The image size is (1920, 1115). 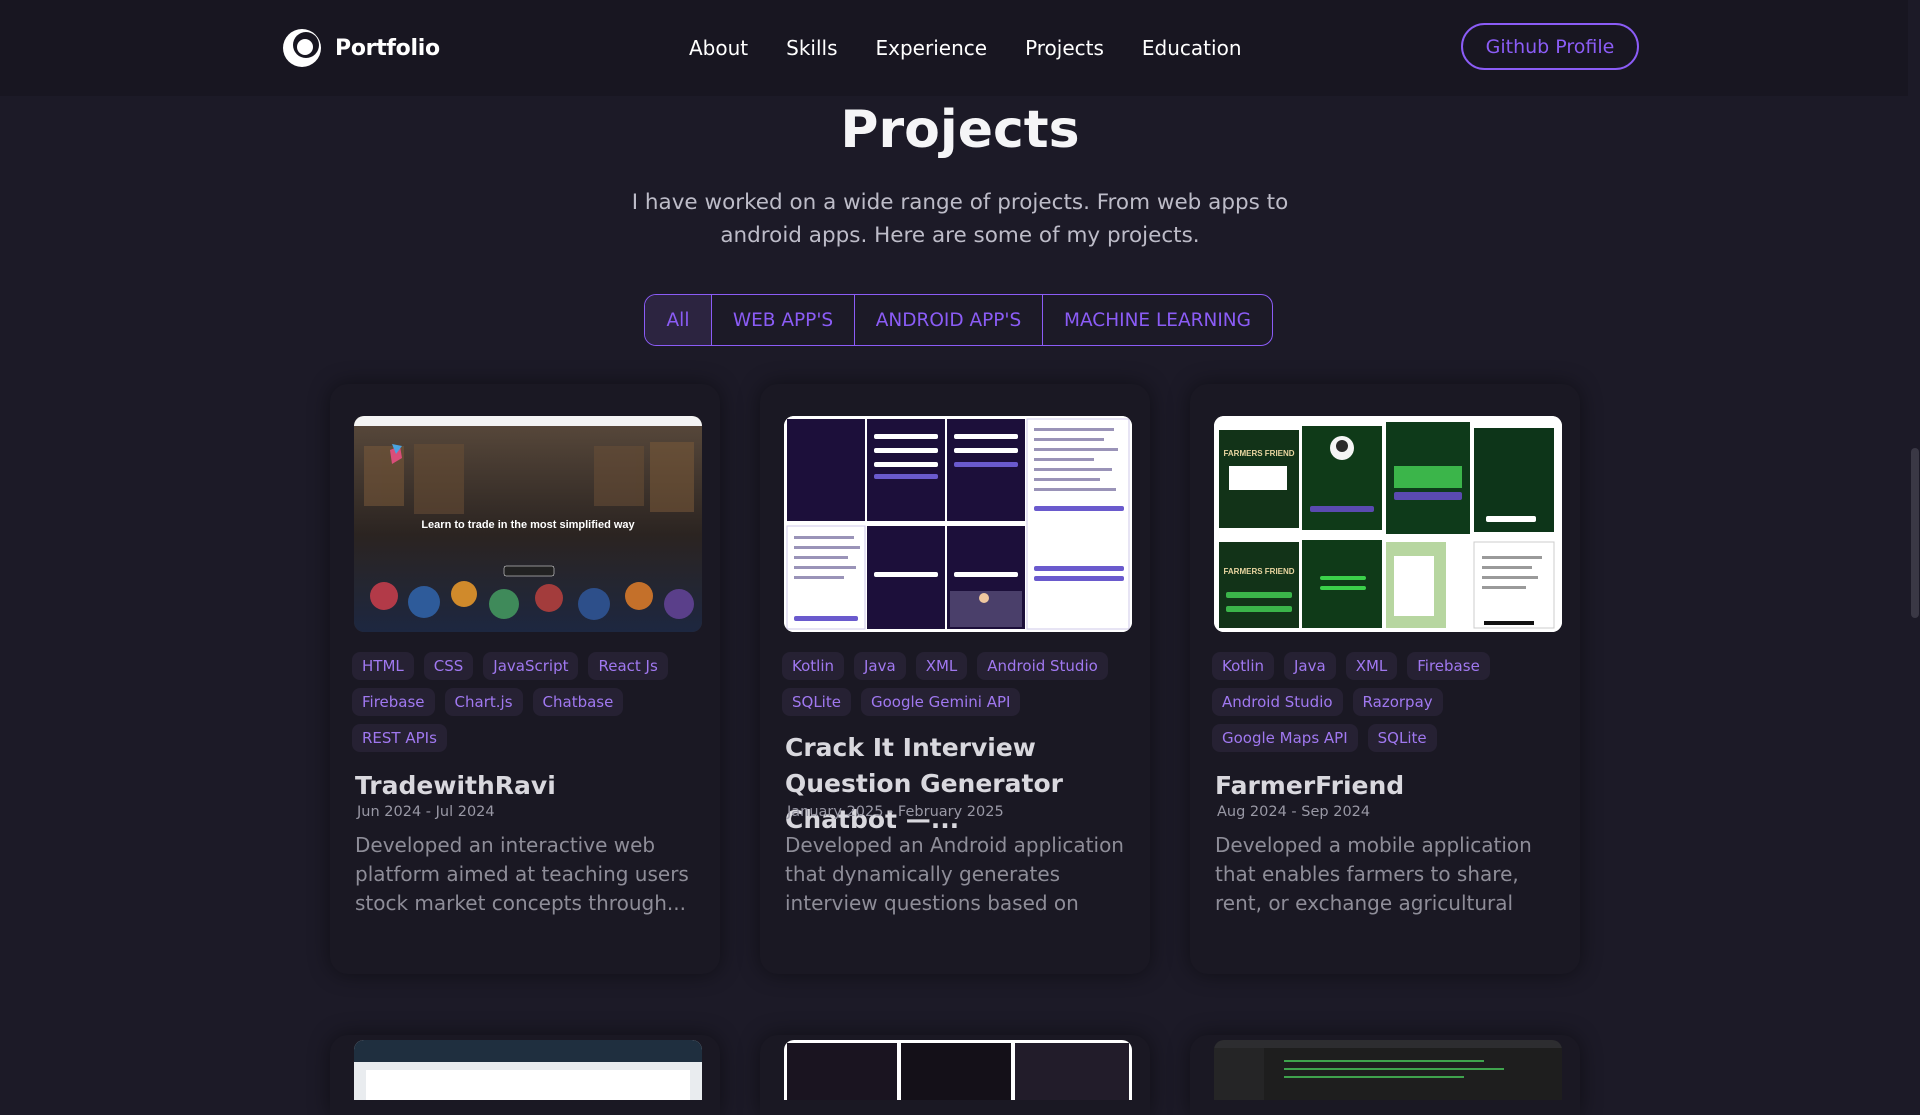 What do you see at coordinates (399, 738) in the screenshot?
I see `tag: REST APIs` at bounding box center [399, 738].